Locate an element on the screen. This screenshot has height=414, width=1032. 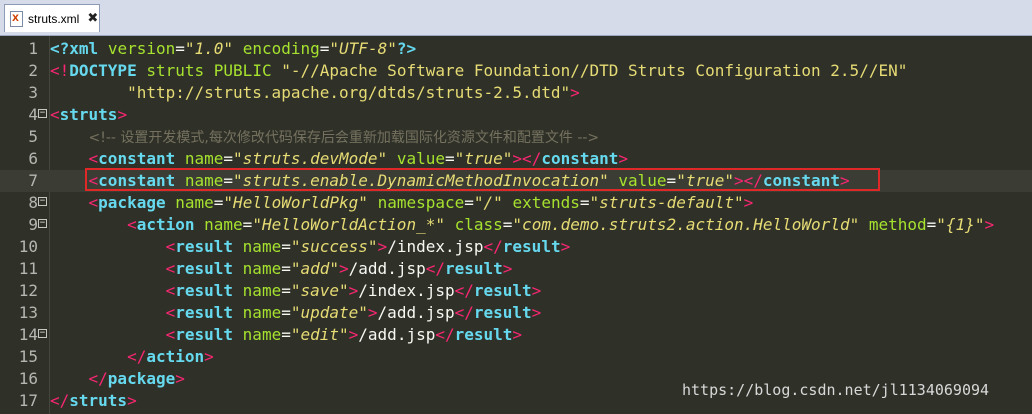
tab-label: struts.xml is located at coordinates (54, 18).